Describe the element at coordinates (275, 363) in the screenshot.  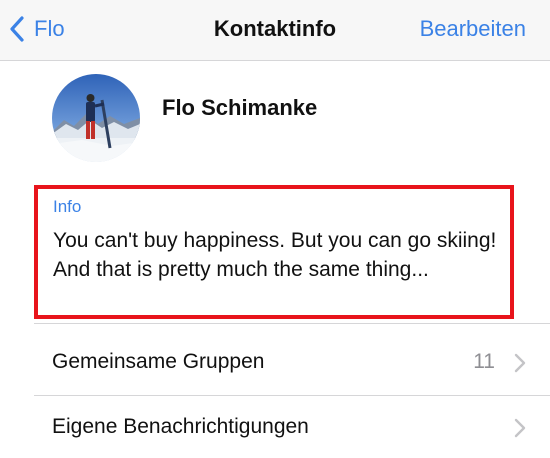
I see `row-common-groups: Gemeinsame Gruppen 11` at that location.